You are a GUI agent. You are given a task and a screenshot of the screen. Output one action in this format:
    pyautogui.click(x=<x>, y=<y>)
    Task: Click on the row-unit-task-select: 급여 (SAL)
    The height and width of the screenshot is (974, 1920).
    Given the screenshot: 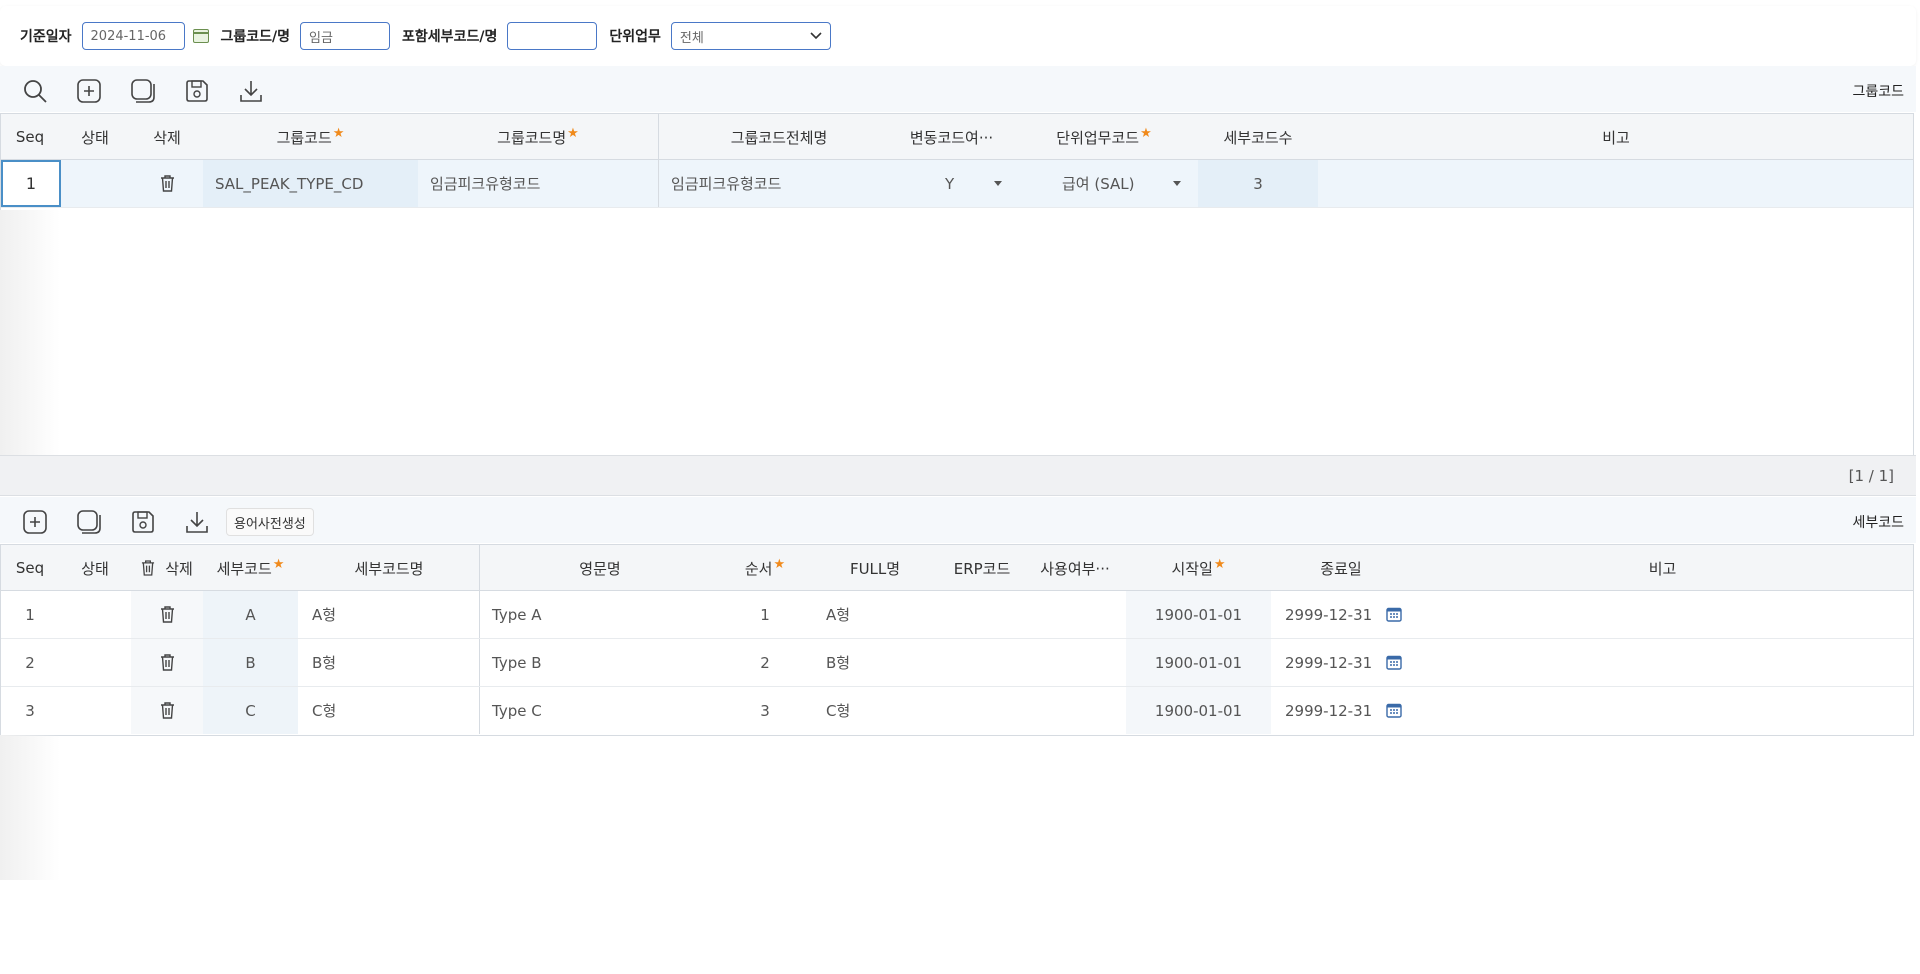 What is the action you would take?
    pyautogui.click(x=1116, y=183)
    